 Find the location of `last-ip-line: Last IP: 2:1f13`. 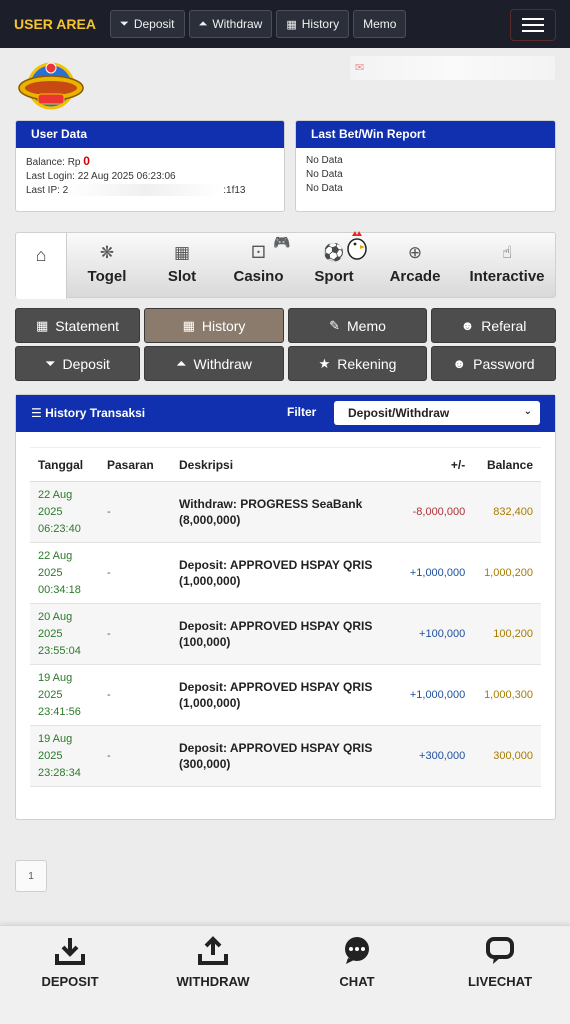

last-ip-line: Last IP: 2:1f13 is located at coordinates (136, 190).